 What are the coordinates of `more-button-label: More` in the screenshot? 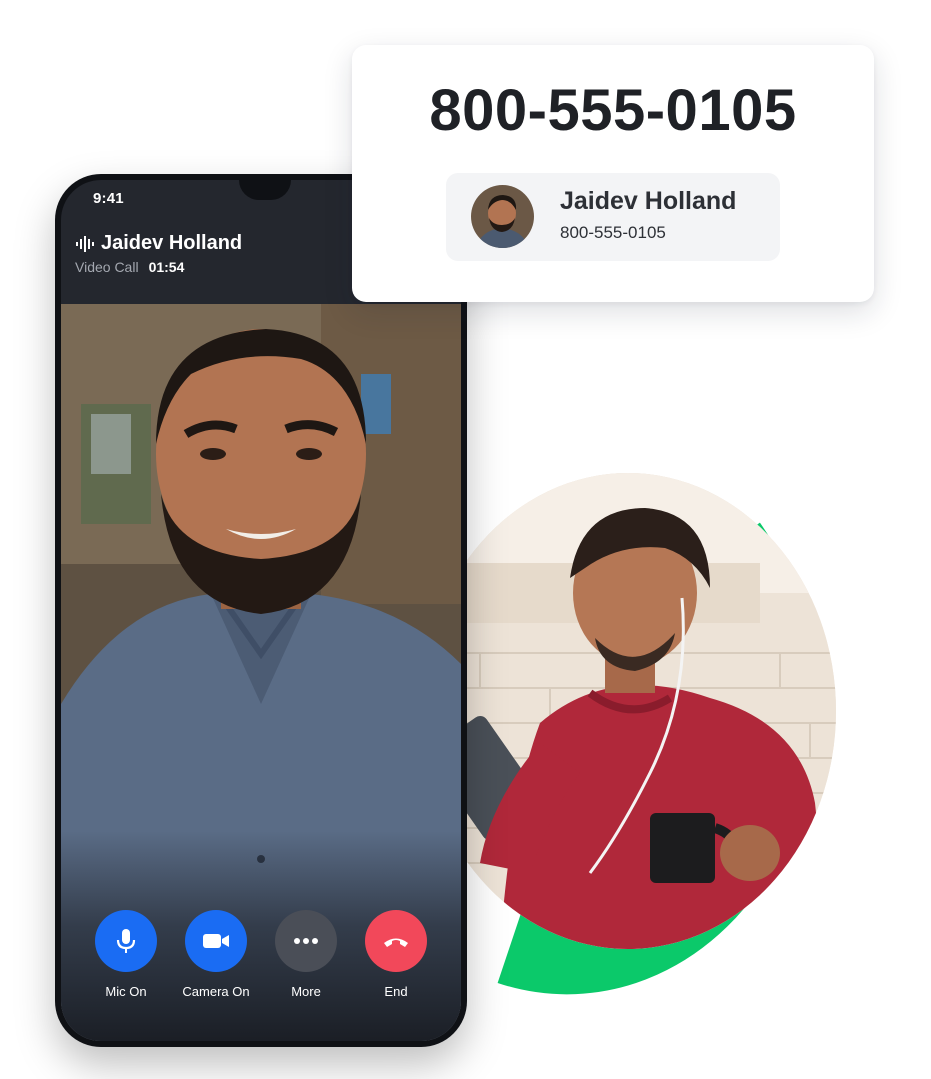 It's located at (306, 991).